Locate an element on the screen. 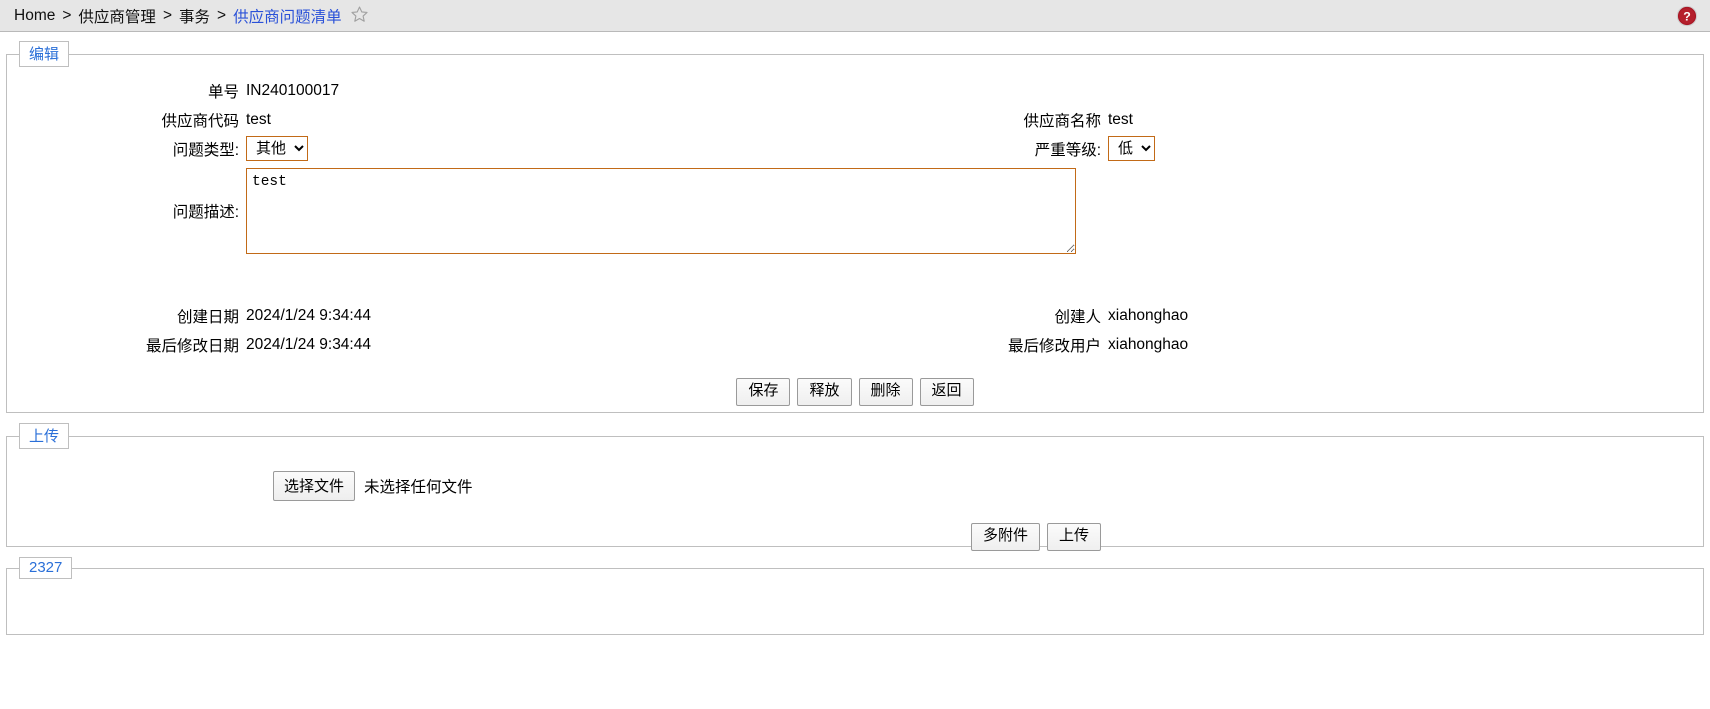 This screenshot has height=709, width=1710. created-by-value: xiahonghao is located at coordinates (1148, 315).